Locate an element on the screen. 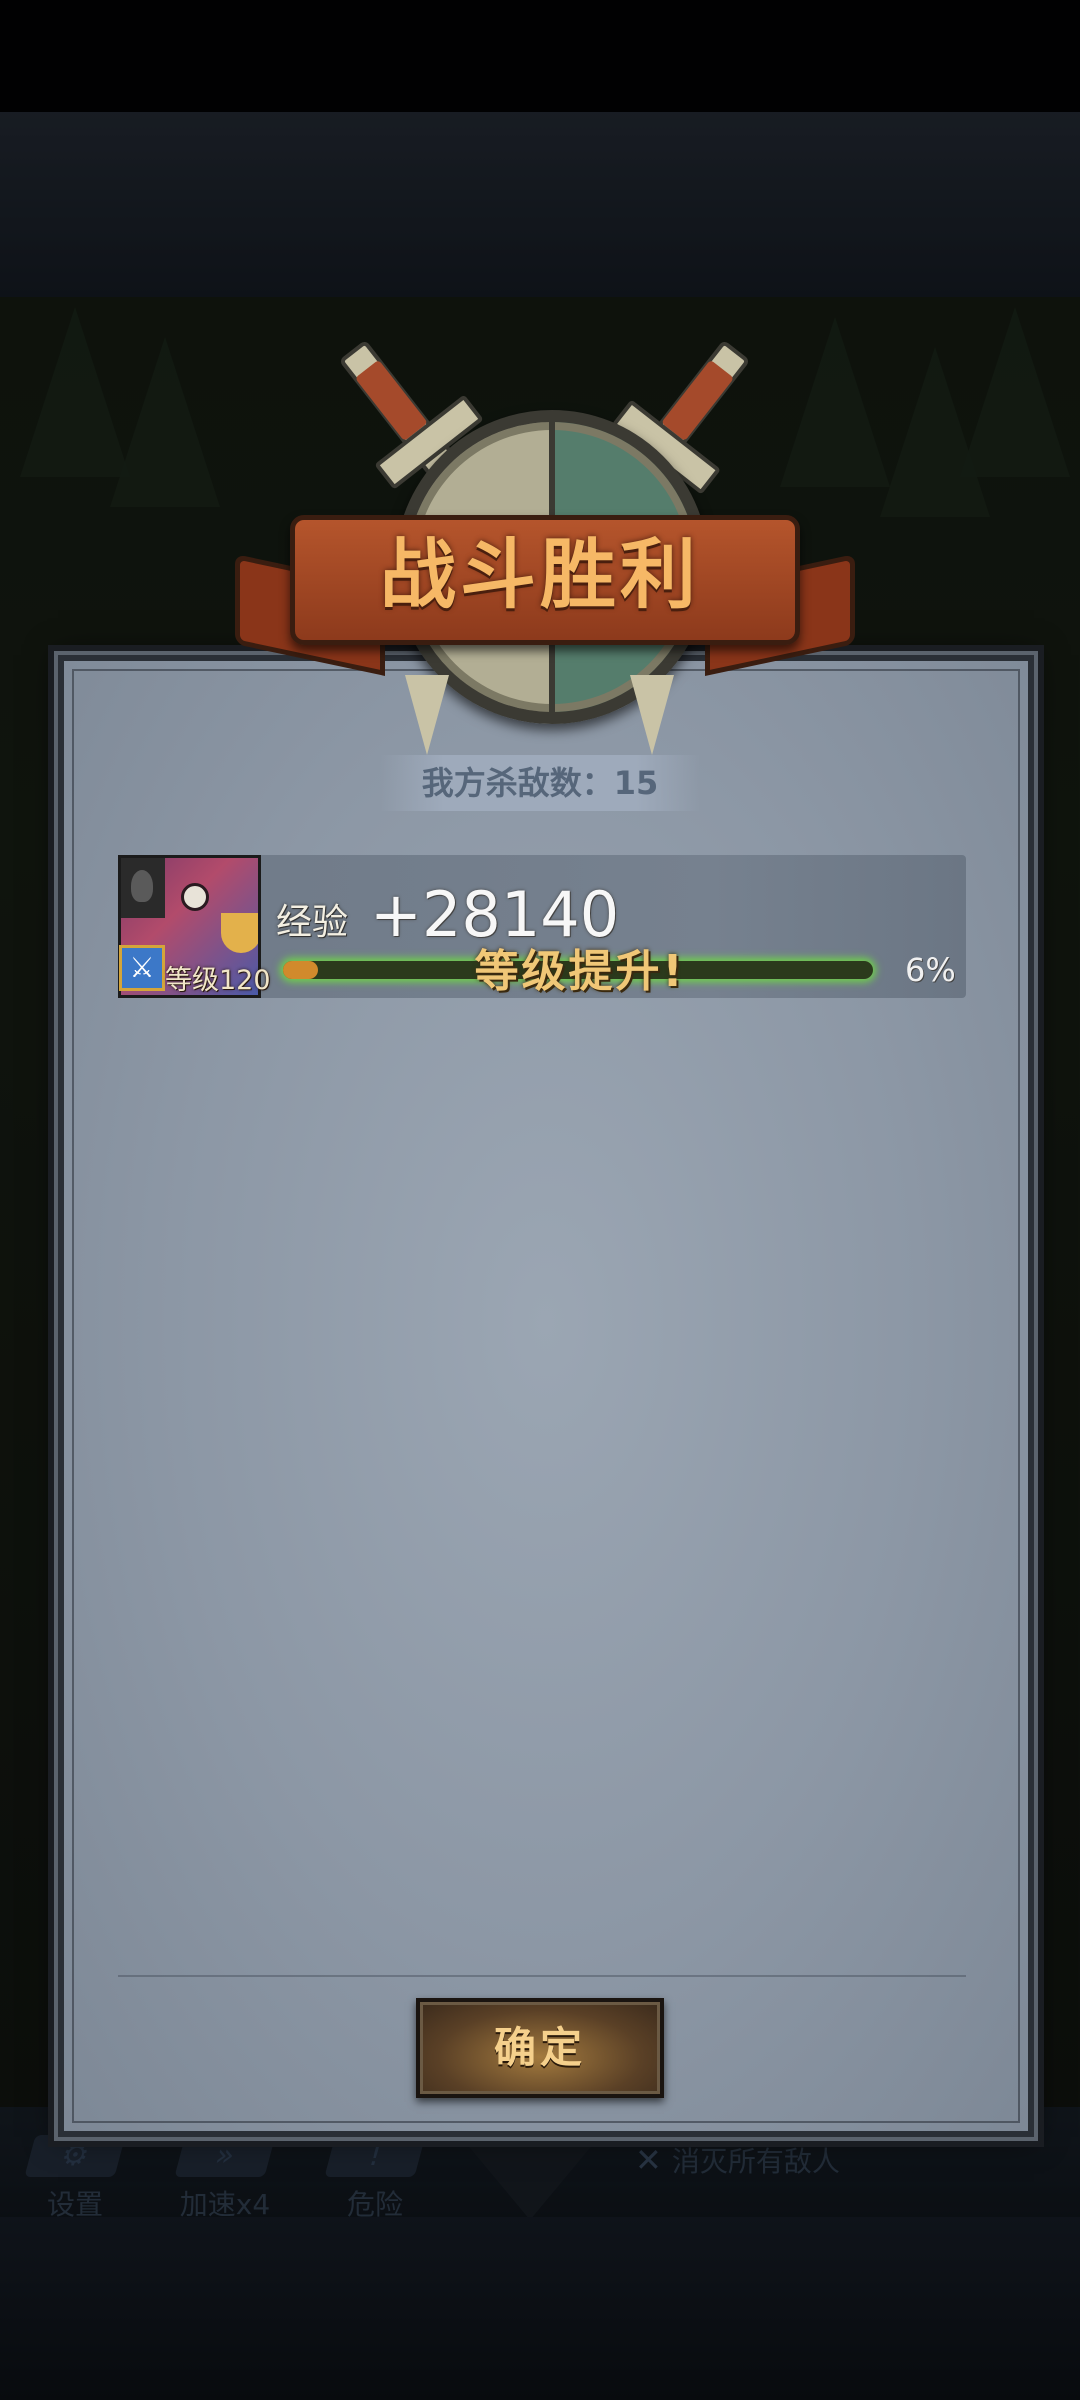 The width and height of the screenshot is (1080, 2400). element-badge is located at coordinates (143, 888).